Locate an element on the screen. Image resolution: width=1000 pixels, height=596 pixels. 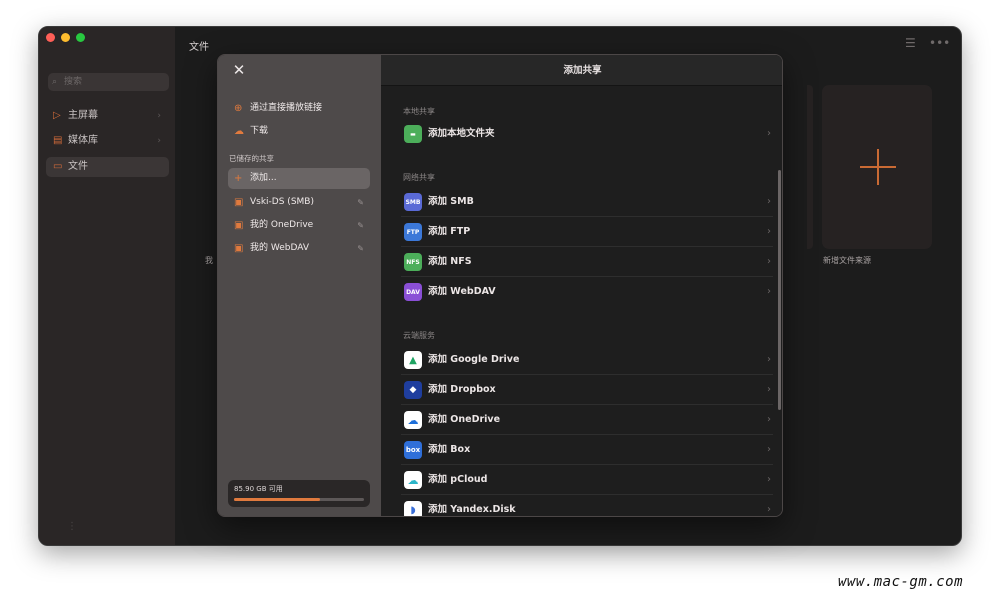
sidebar-item-label: Vski-DS (SMB) is located at coordinates (282, 202).